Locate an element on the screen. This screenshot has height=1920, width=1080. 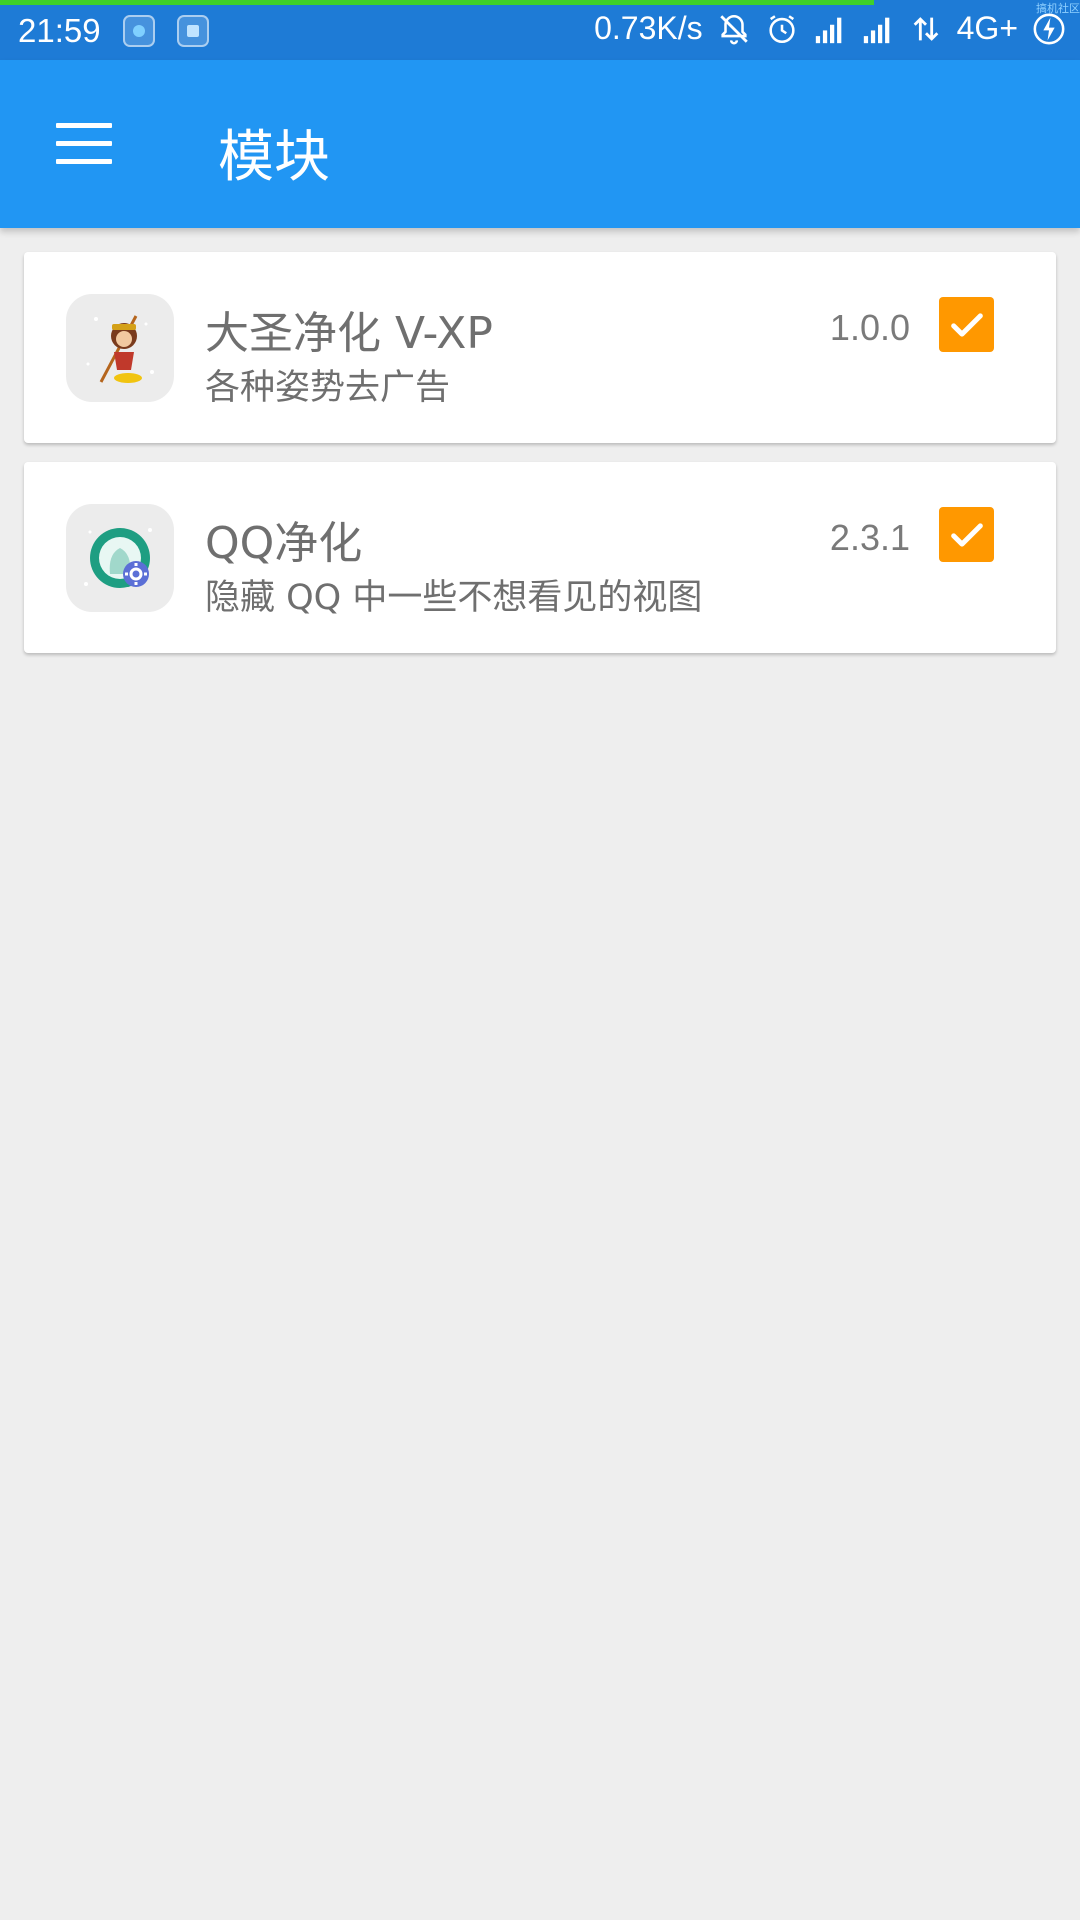
monkey-king-icon is located at coordinates (120, 348).